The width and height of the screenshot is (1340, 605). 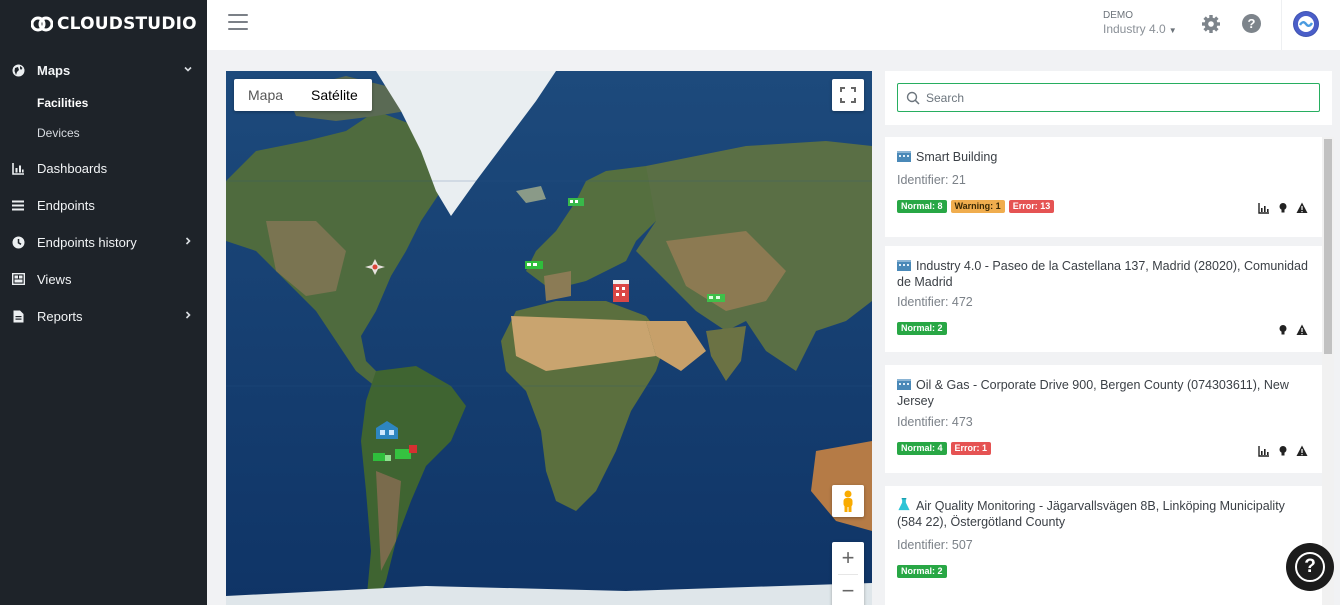 I want to click on street-view-pegman-button, so click(x=848, y=501).